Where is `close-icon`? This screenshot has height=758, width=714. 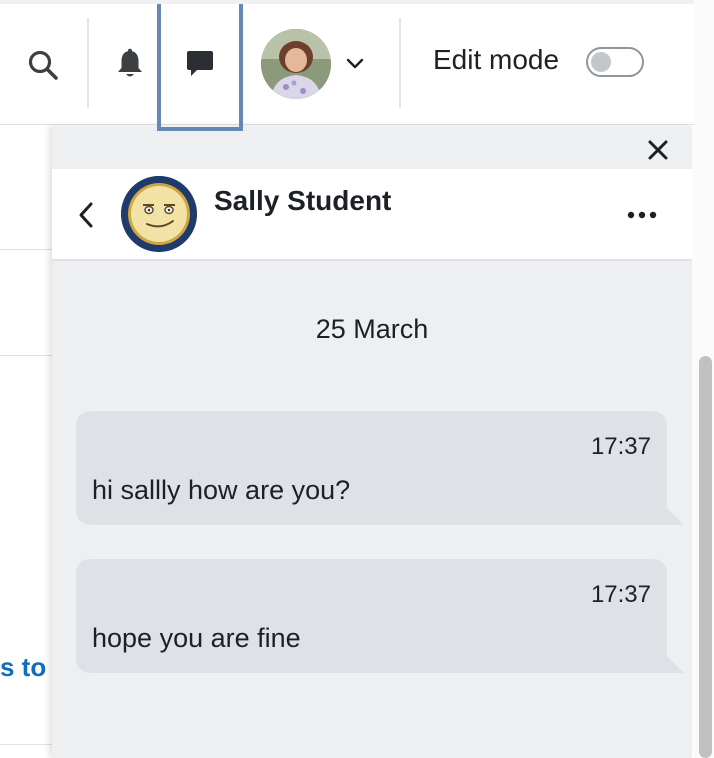
close-icon is located at coordinates (658, 150).